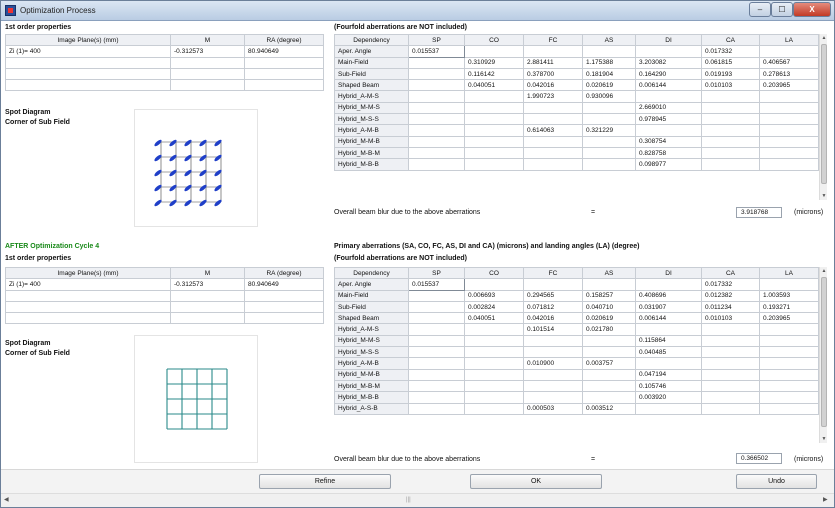  Describe the element at coordinates (668, 74) in the screenshot. I see `table-cell: 0.164290` at that location.